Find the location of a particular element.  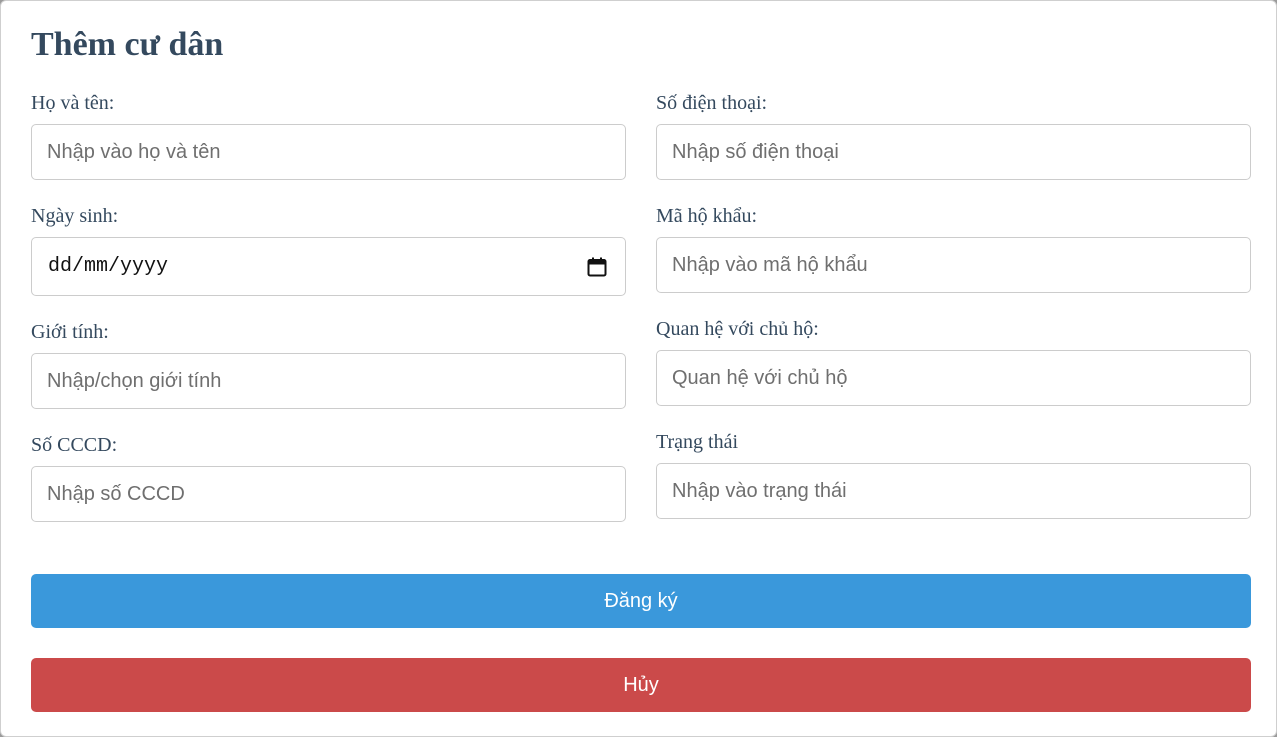

status-input is located at coordinates (953, 491).